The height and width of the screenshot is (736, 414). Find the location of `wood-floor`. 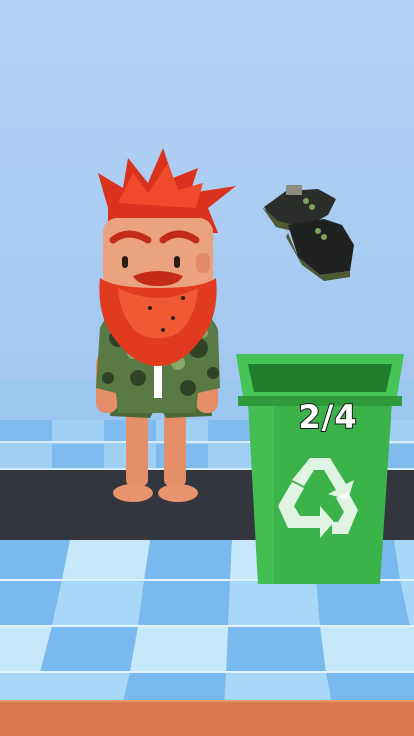

wood-floor is located at coordinates (207, 719).